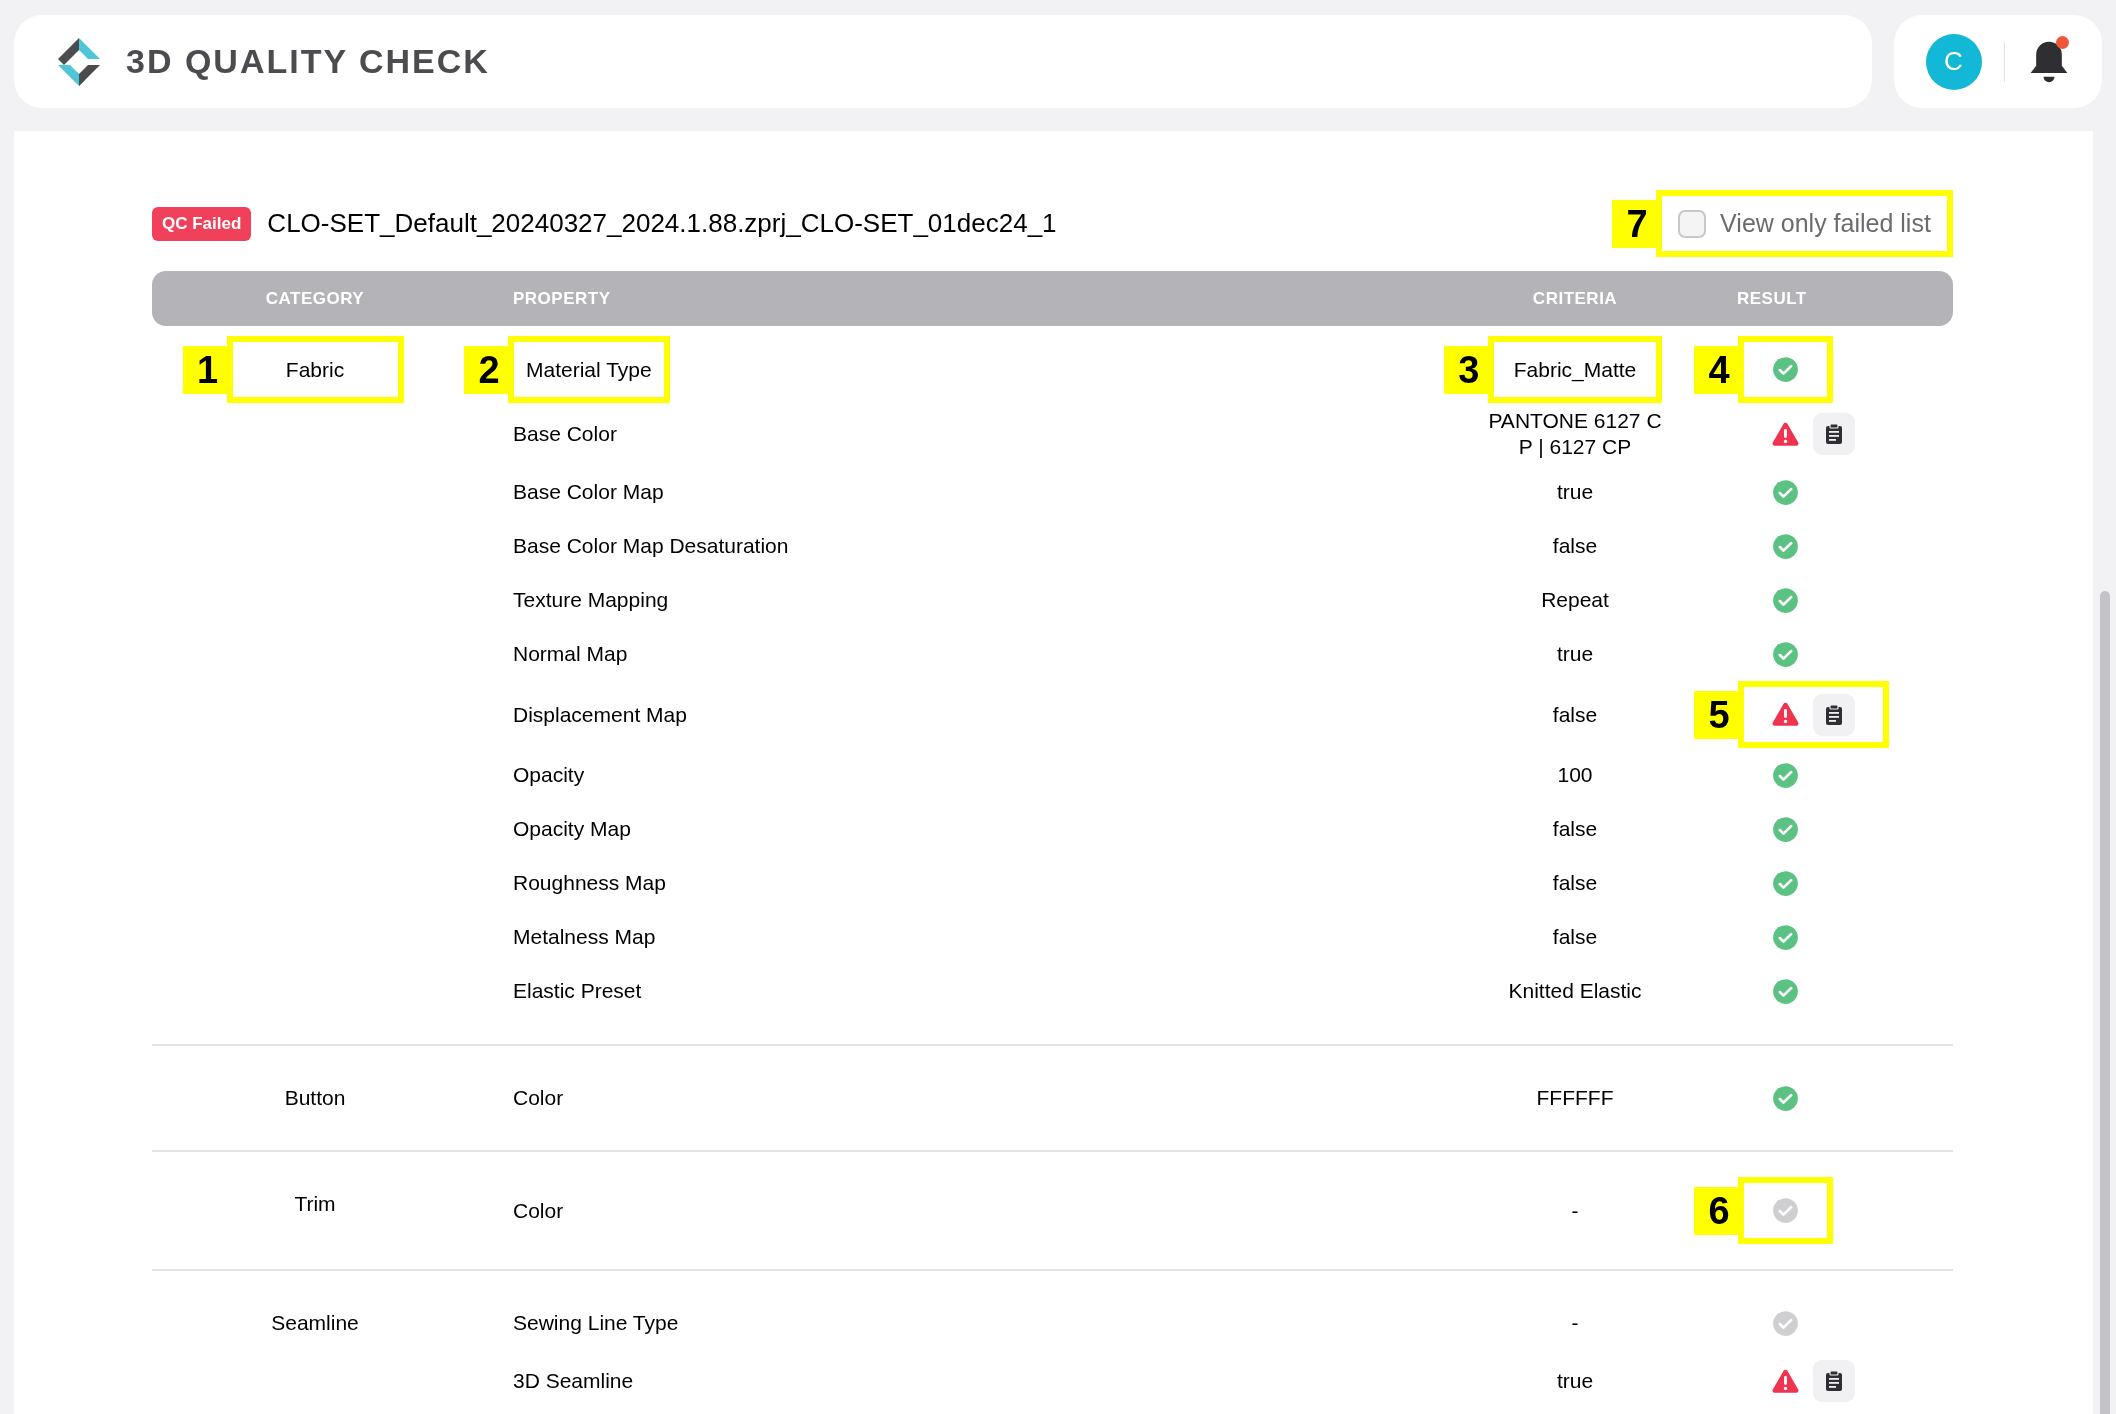  Describe the element at coordinates (548, 775) in the screenshot. I see `property-cell-text: Opacity` at that location.